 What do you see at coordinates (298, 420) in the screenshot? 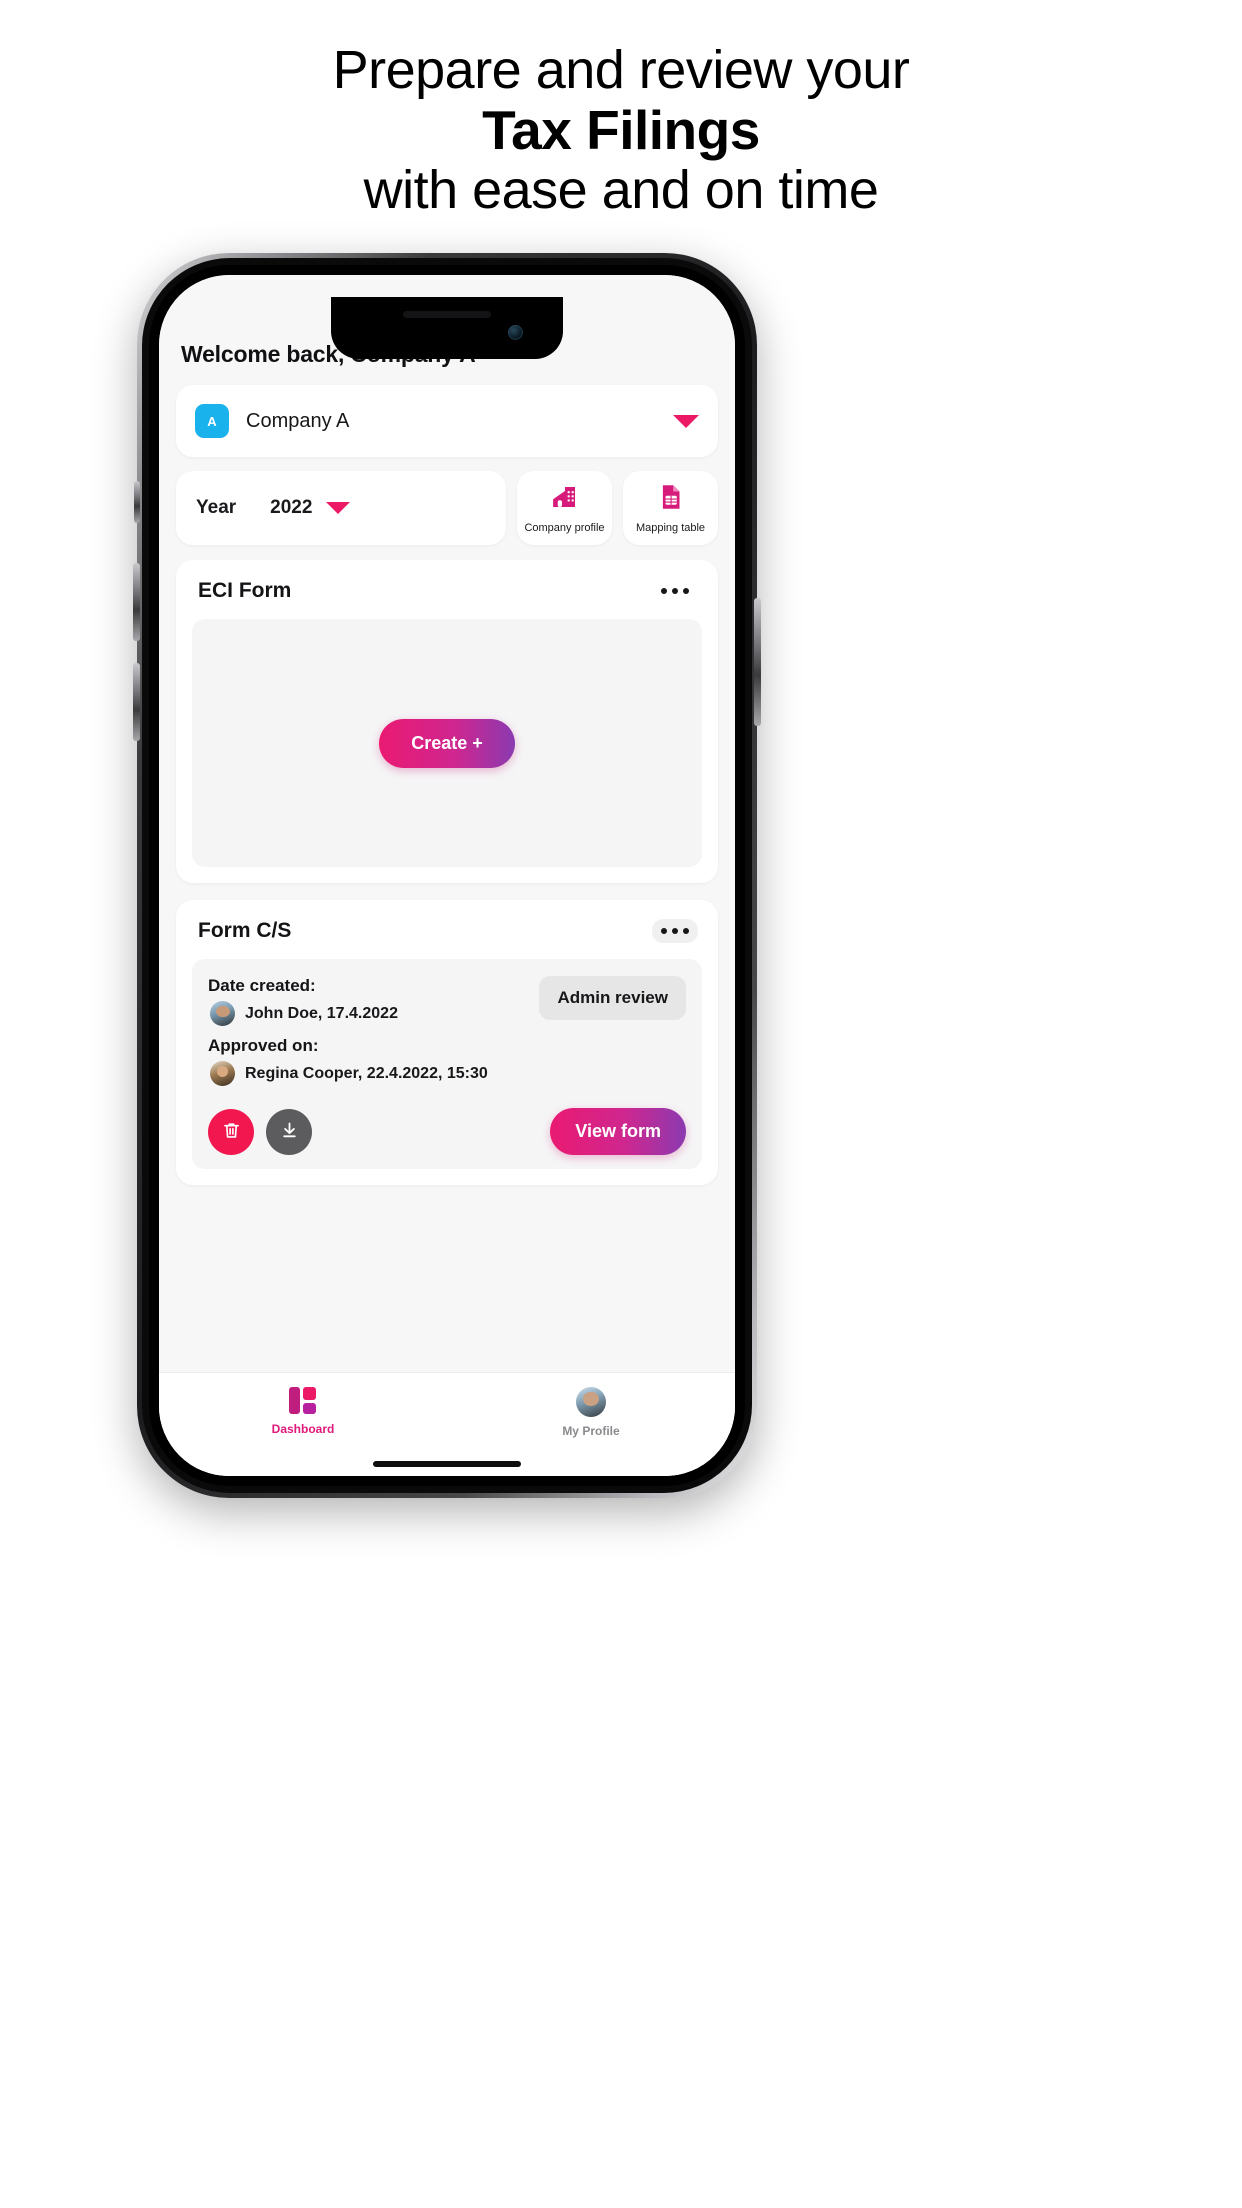
I see `company-name-label: Company A` at bounding box center [298, 420].